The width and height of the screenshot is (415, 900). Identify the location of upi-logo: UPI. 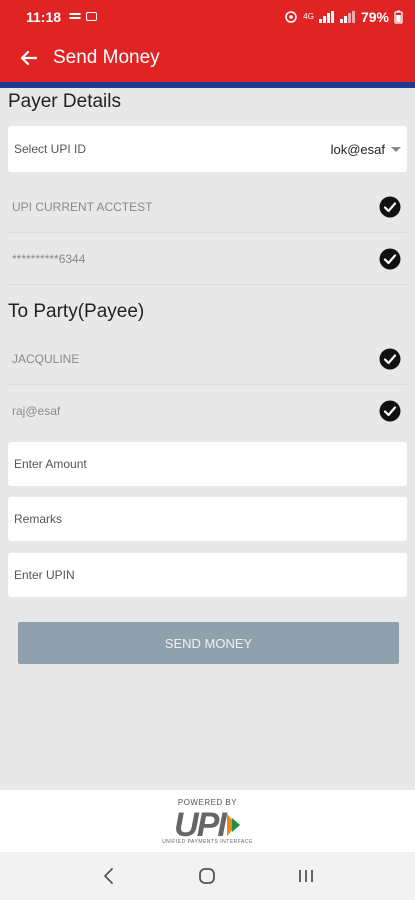
(207, 825).